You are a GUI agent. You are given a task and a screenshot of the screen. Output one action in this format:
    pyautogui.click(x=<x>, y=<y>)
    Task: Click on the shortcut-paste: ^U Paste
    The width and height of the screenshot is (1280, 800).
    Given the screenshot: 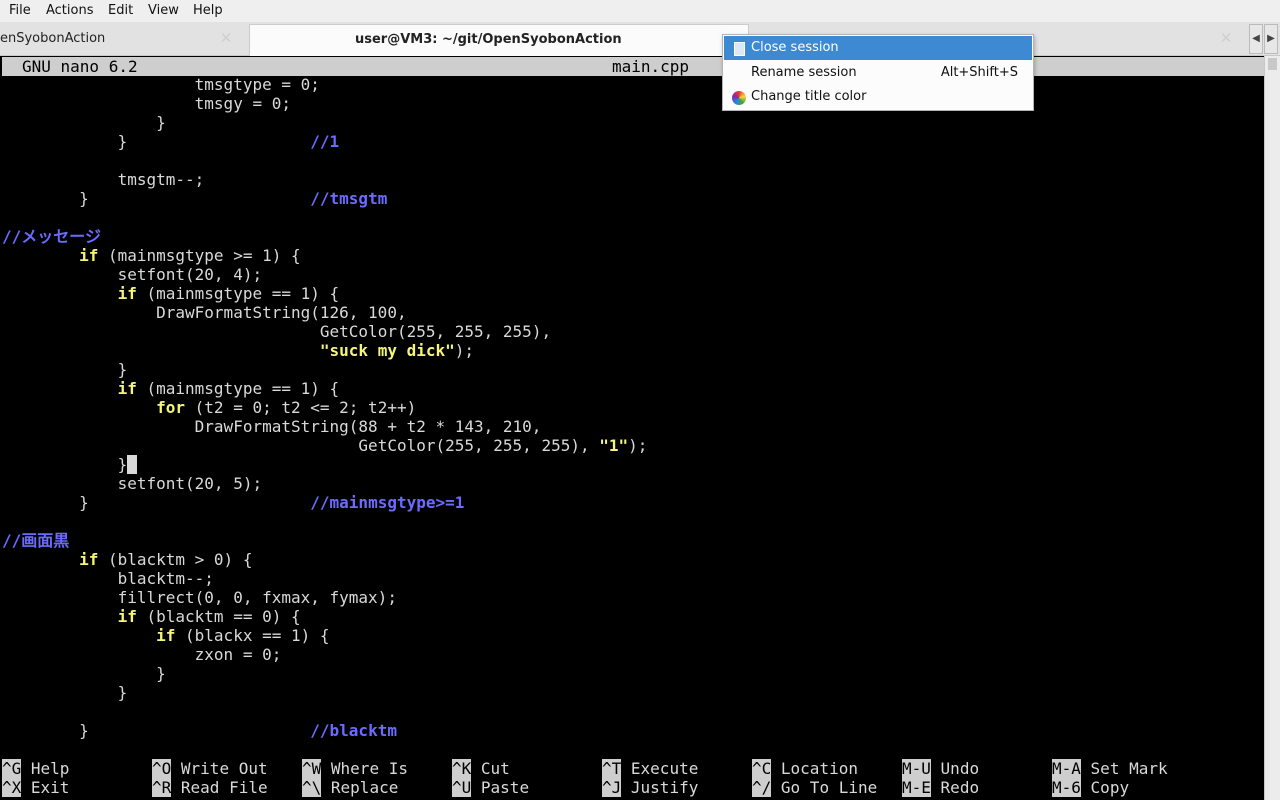 What is the action you would take?
    pyautogui.click(x=491, y=787)
    